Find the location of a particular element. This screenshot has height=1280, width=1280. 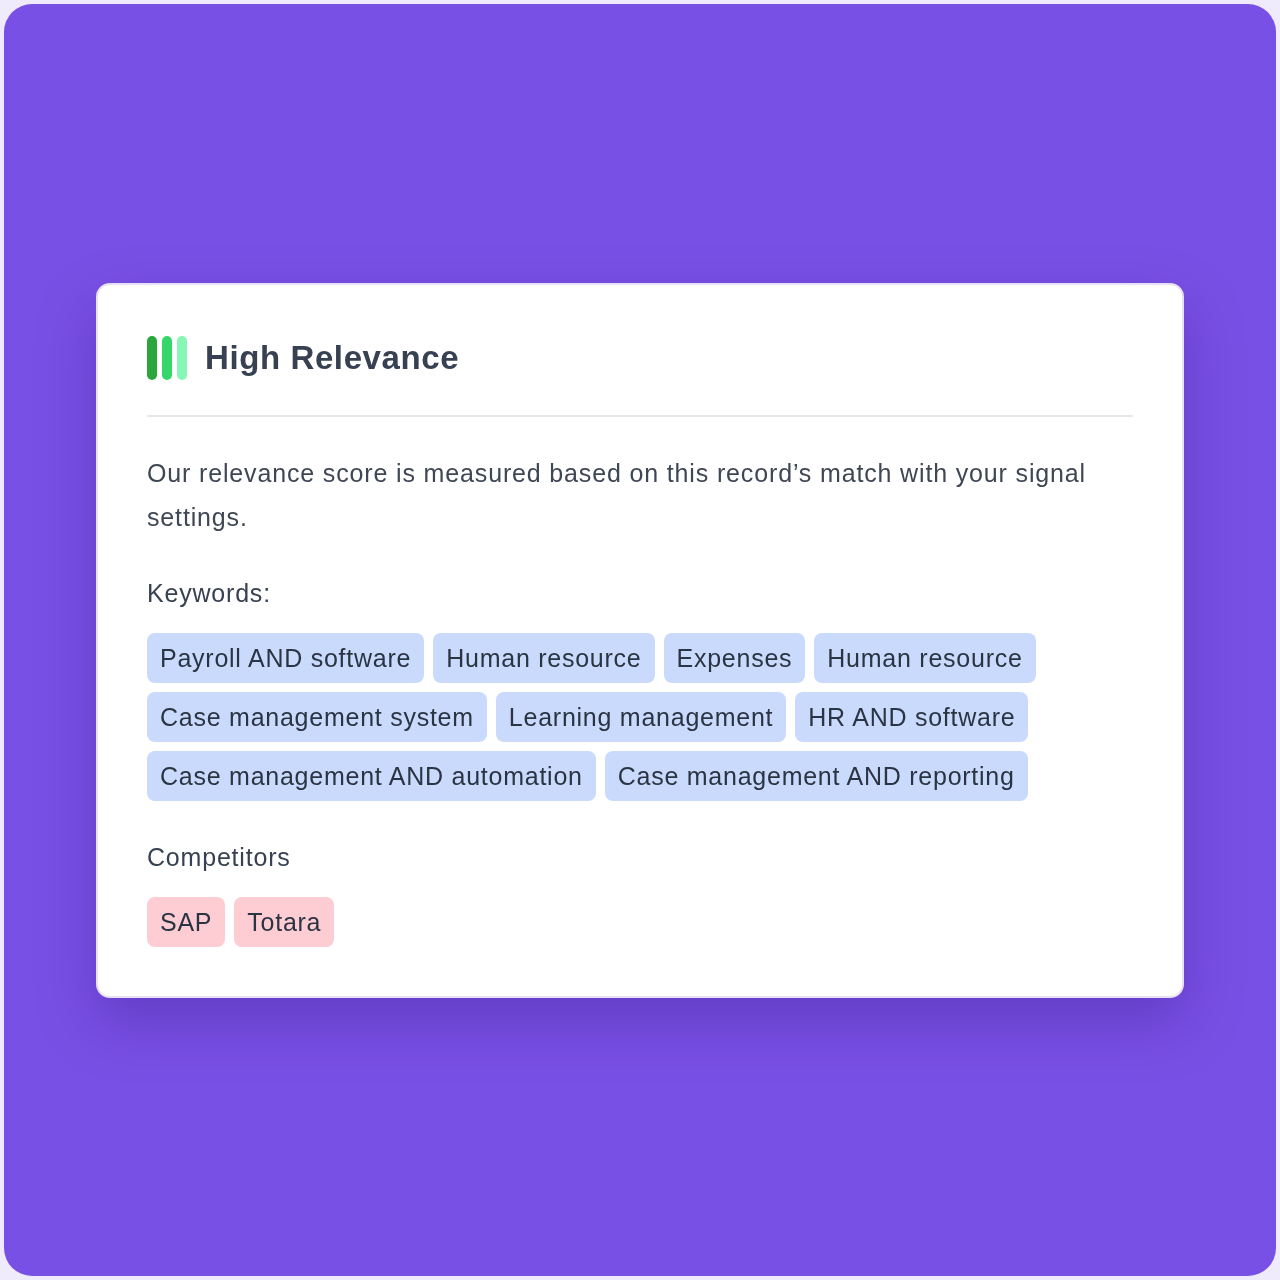

keyword-tag: Payroll AND software is located at coordinates (286, 657).